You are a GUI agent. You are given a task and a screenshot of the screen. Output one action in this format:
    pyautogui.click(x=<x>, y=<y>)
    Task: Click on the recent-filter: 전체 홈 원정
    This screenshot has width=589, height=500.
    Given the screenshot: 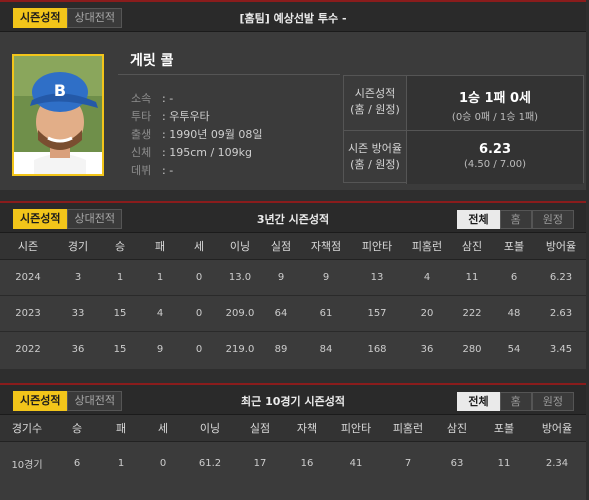 What is the action you would take?
    pyautogui.click(x=515, y=401)
    